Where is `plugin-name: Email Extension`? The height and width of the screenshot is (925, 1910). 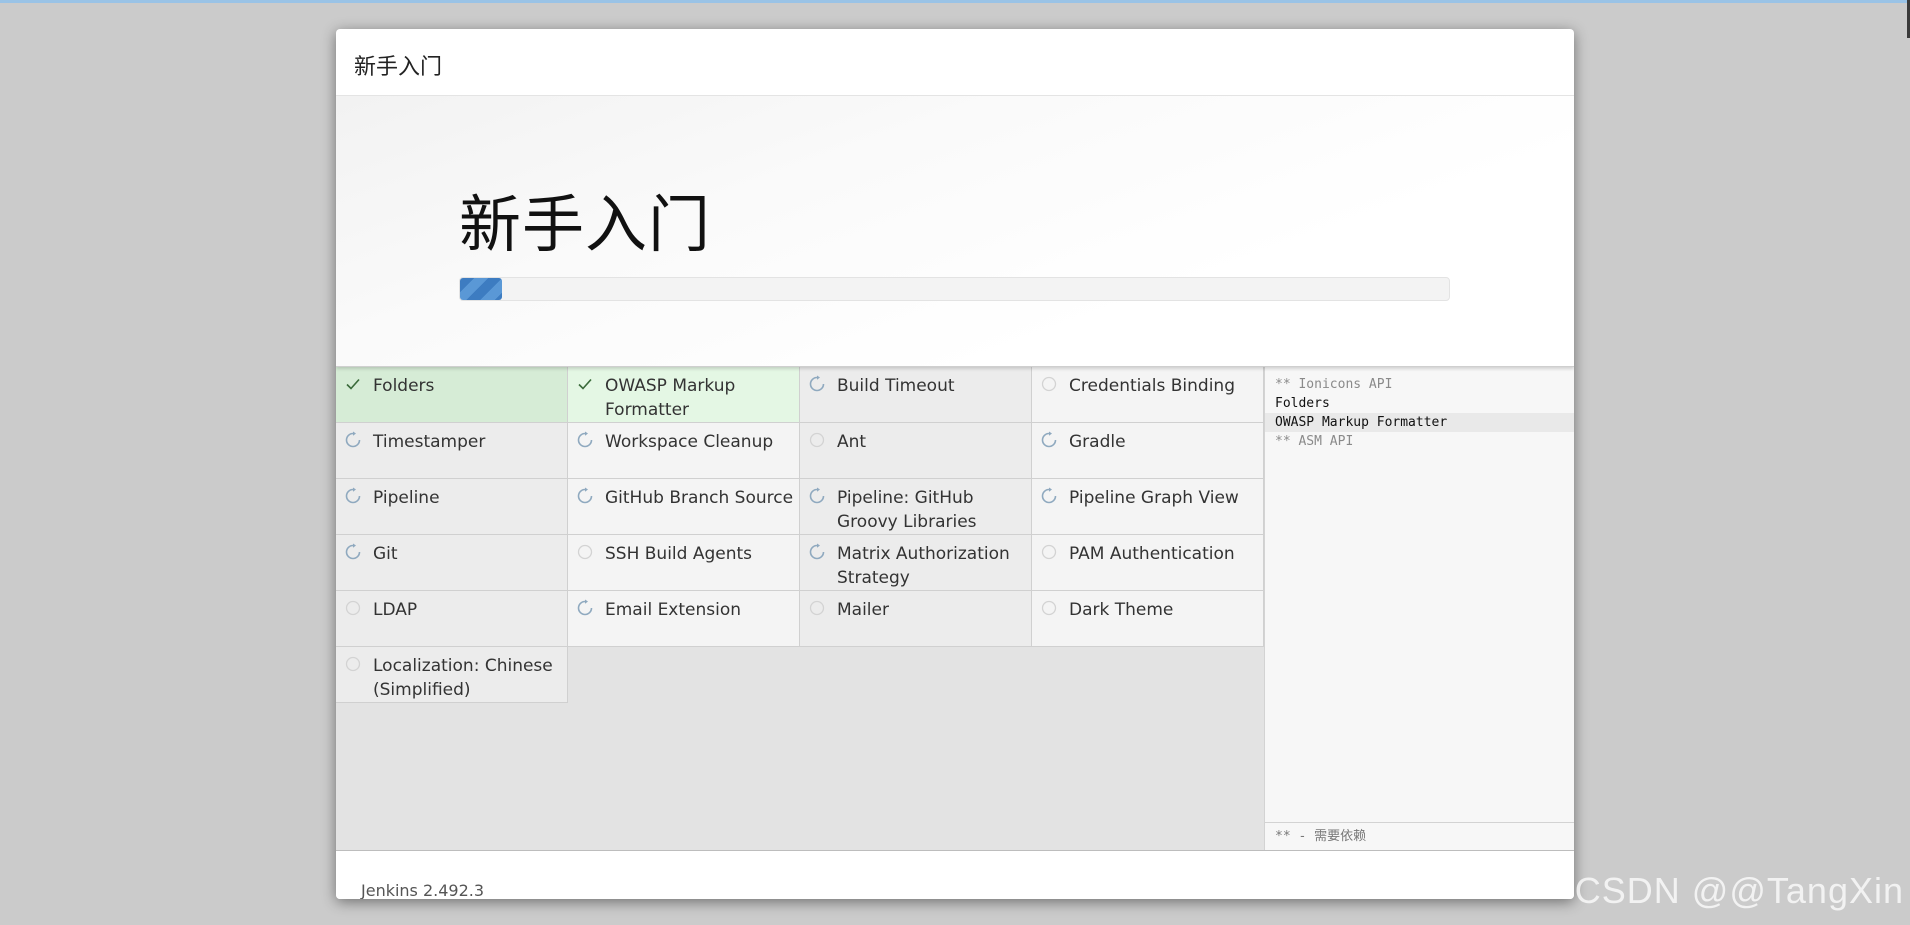
plugin-name: Email Extension is located at coordinates (673, 610).